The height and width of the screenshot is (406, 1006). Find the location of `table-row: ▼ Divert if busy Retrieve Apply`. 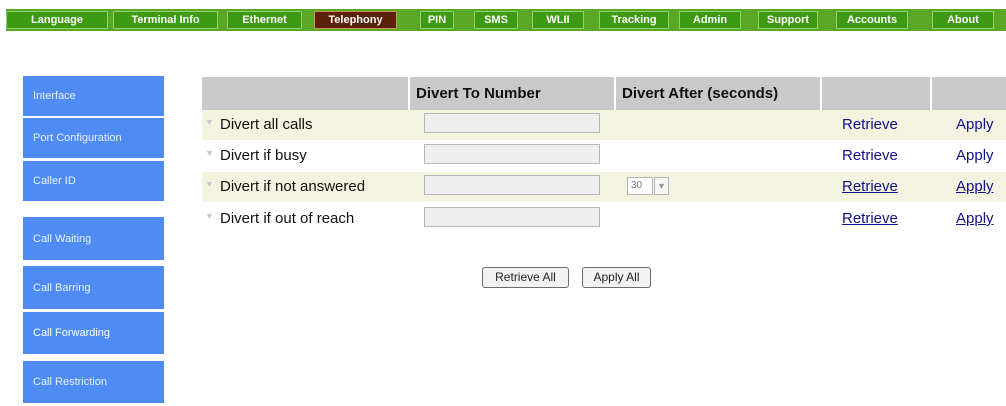

table-row: ▼ Divert if busy Retrieve Apply is located at coordinates (604, 156).